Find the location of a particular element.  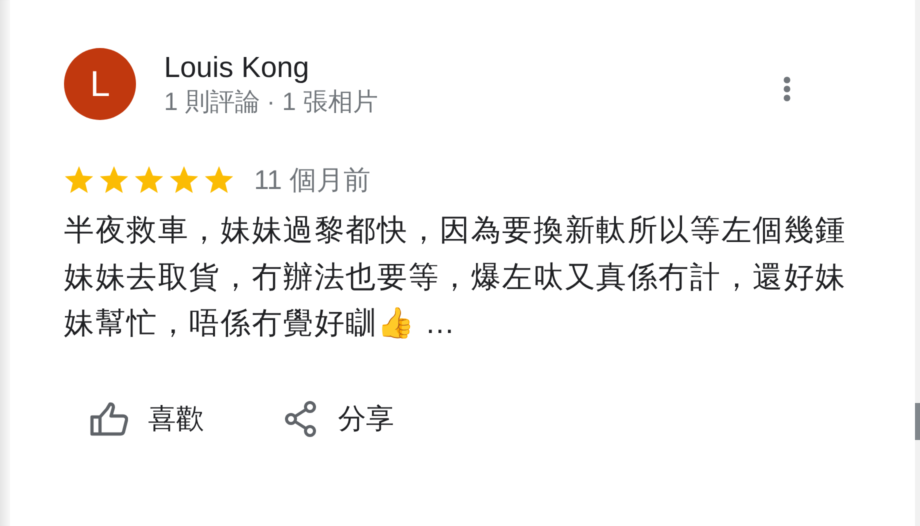

avatar: L is located at coordinates (100, 84).